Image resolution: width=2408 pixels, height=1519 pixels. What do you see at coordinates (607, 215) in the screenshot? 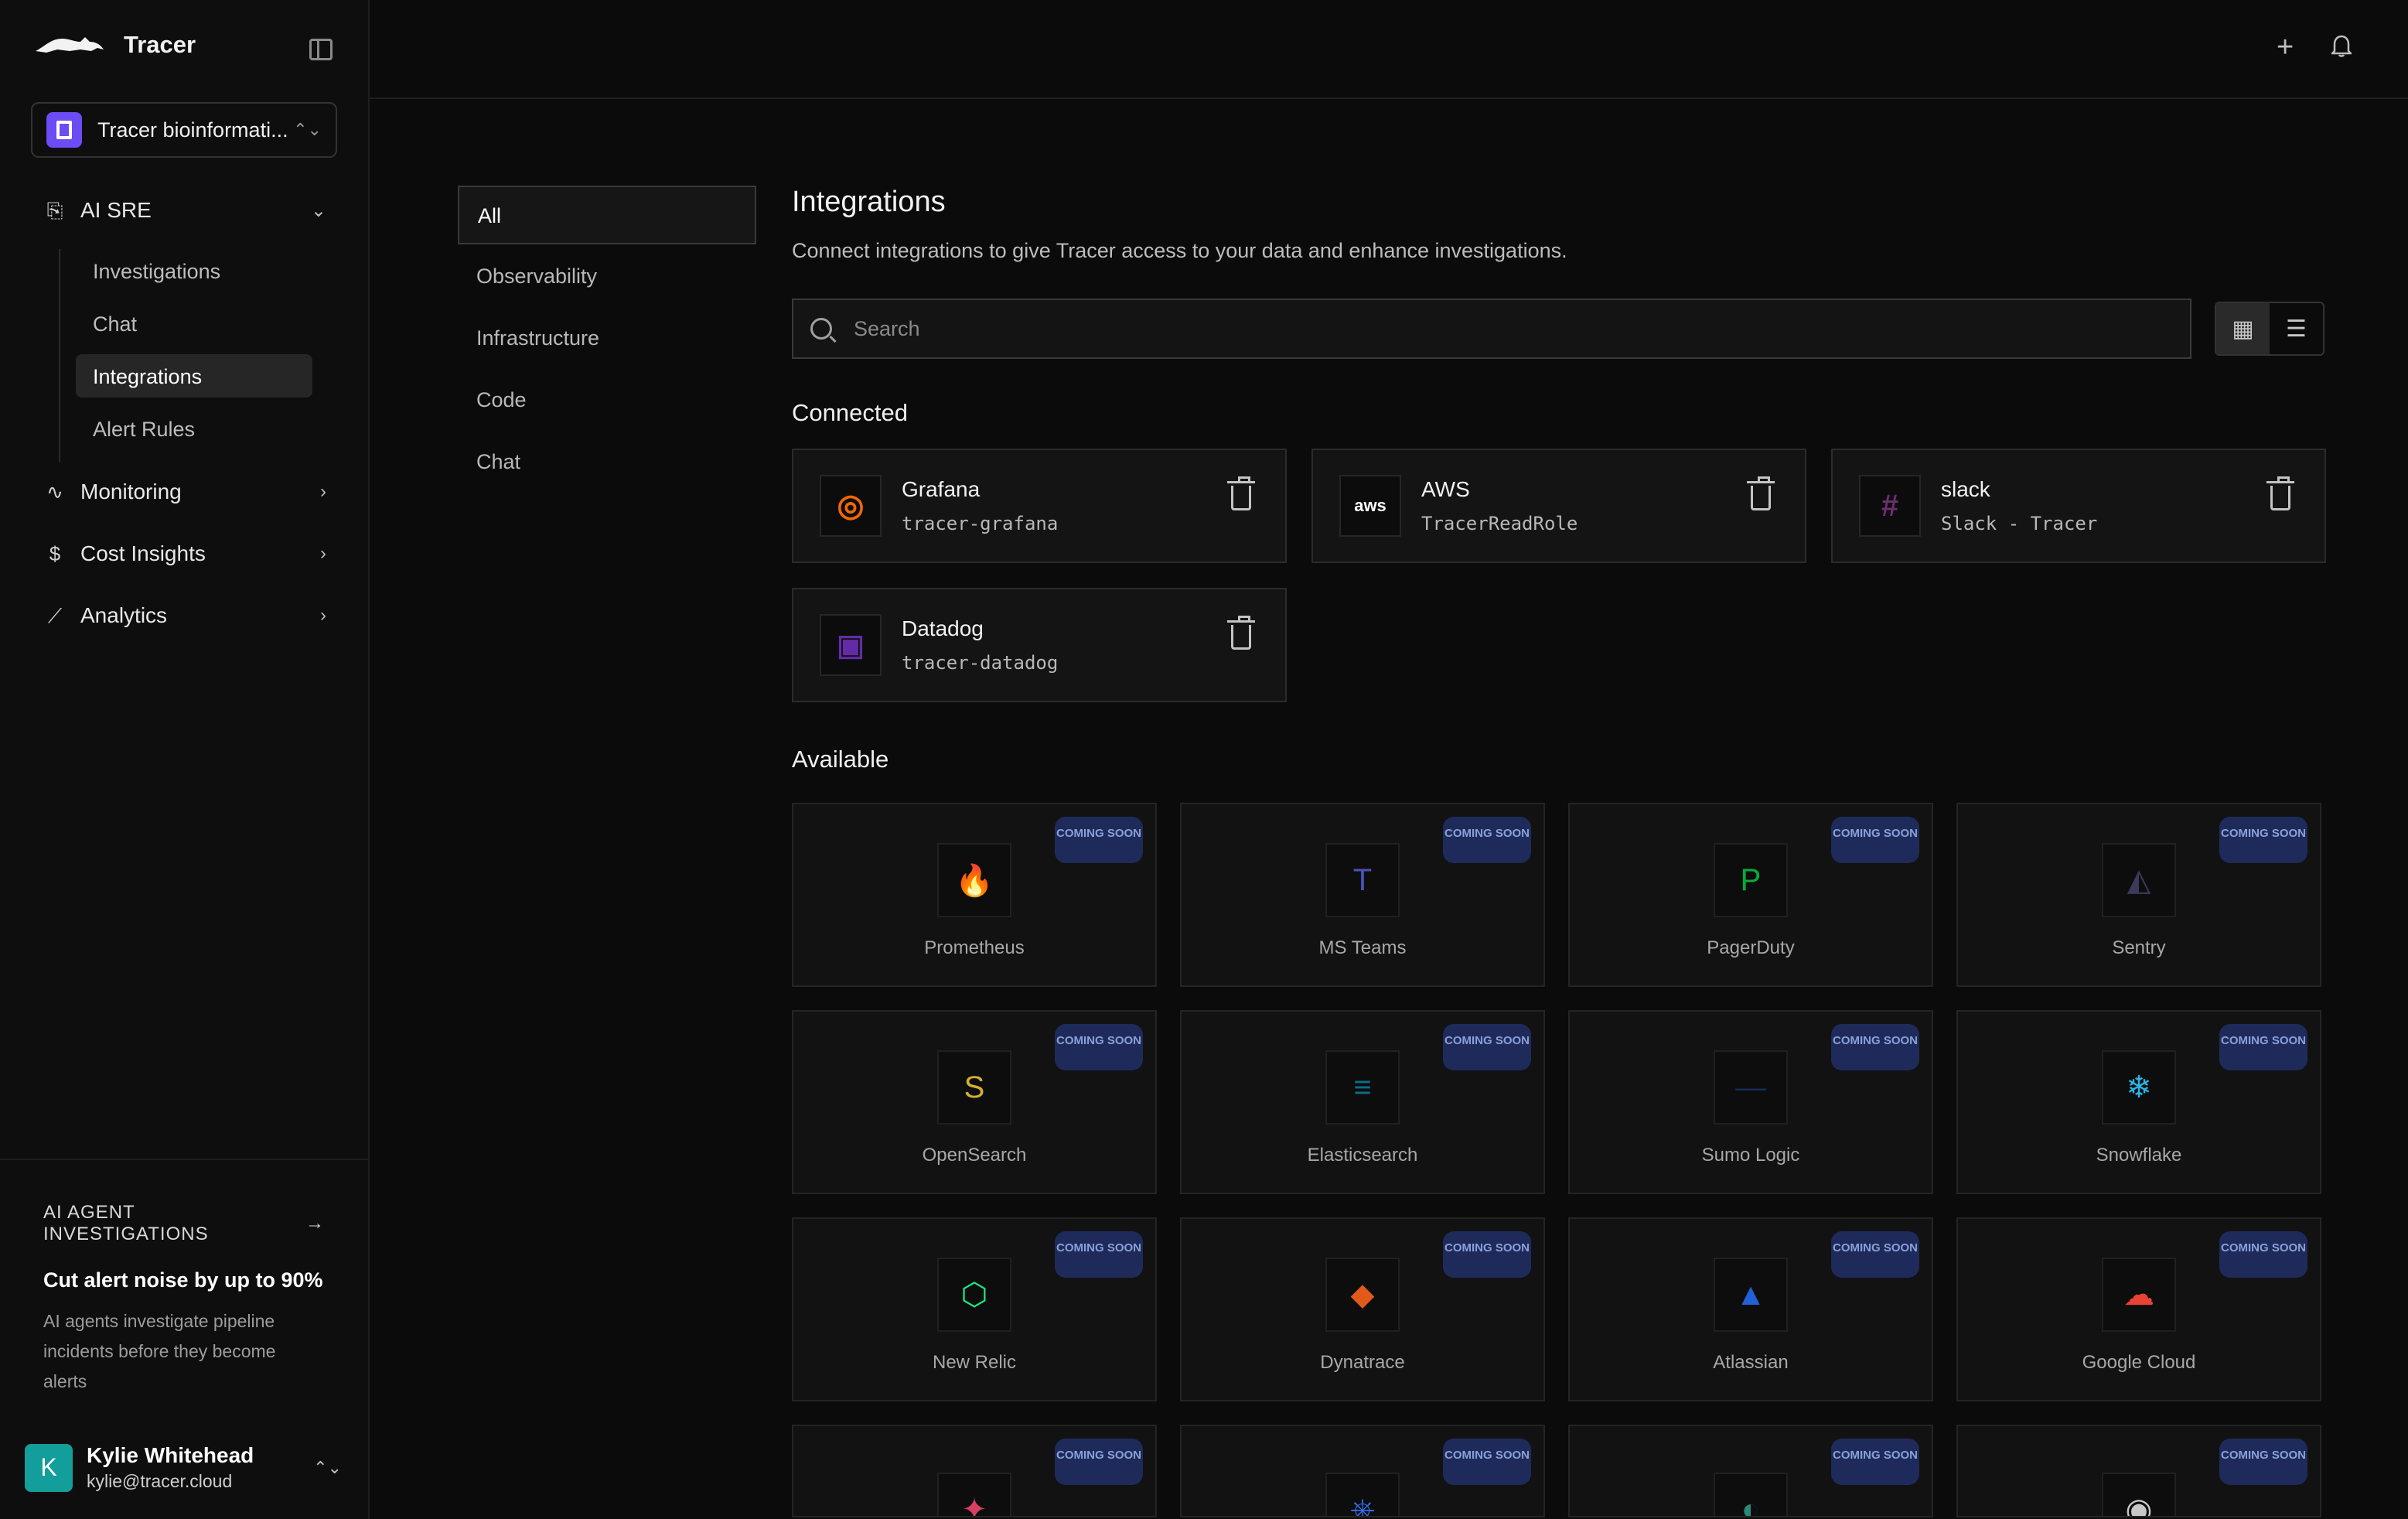
I see `filter-all: All` at bounding box center [607, 215].